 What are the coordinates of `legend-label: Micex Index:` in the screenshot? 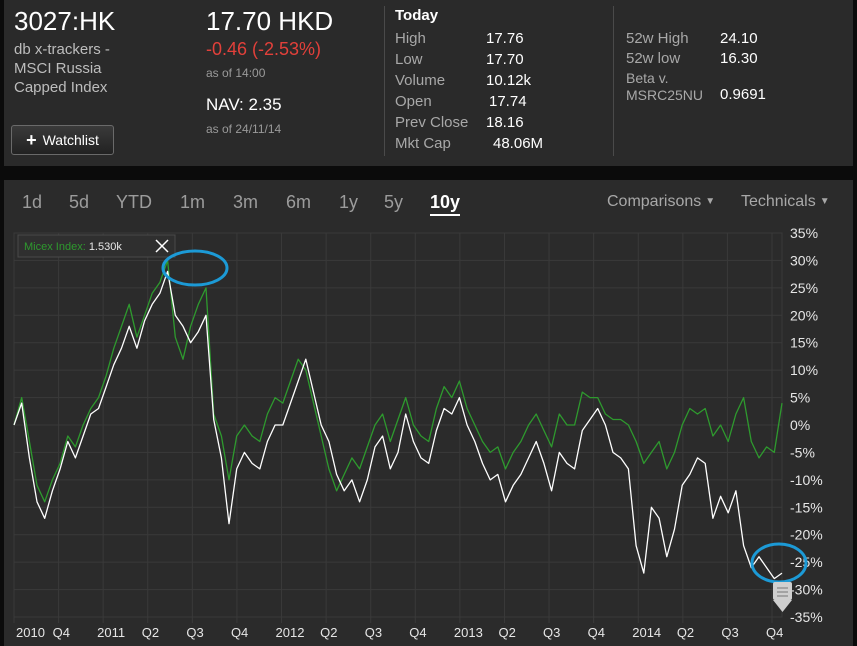 It's located at (56, 247).